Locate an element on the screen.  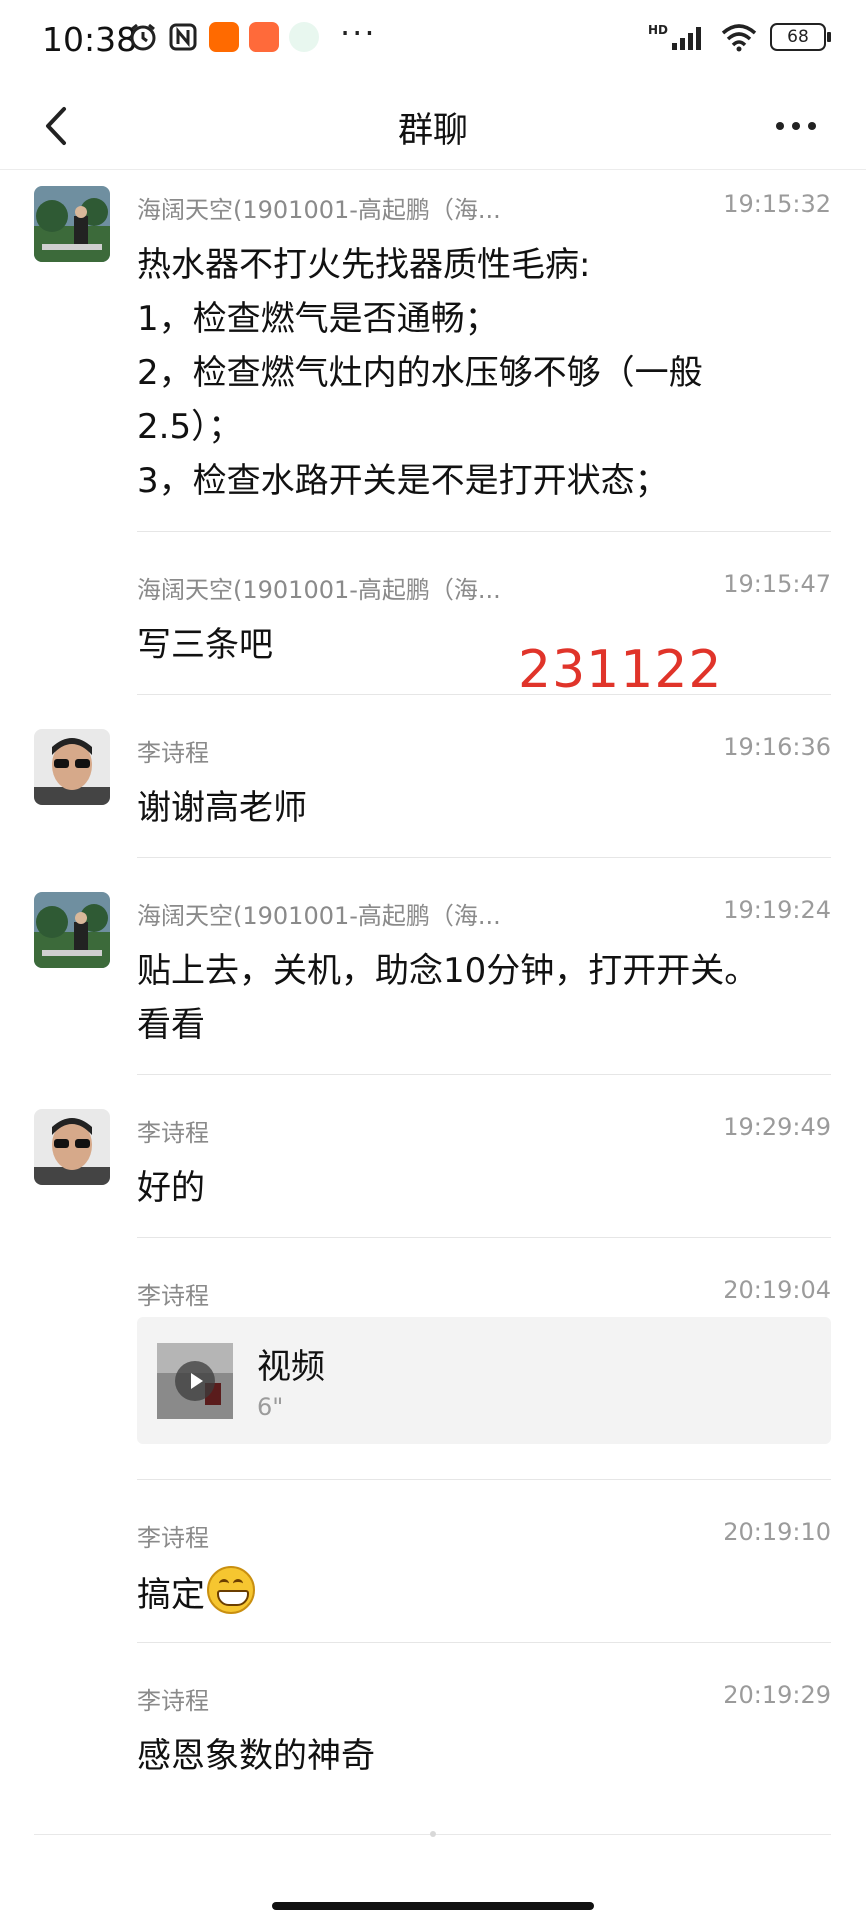
text-line: 2.5）； is located at coordinates (190, 427).